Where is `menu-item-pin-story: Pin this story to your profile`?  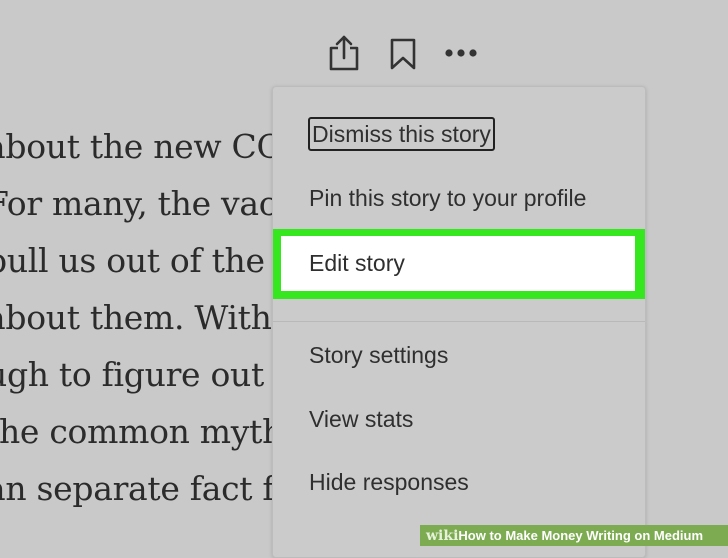 menu-item-pin-story: Pin this story to your profile is located at coordinates (447, 198).